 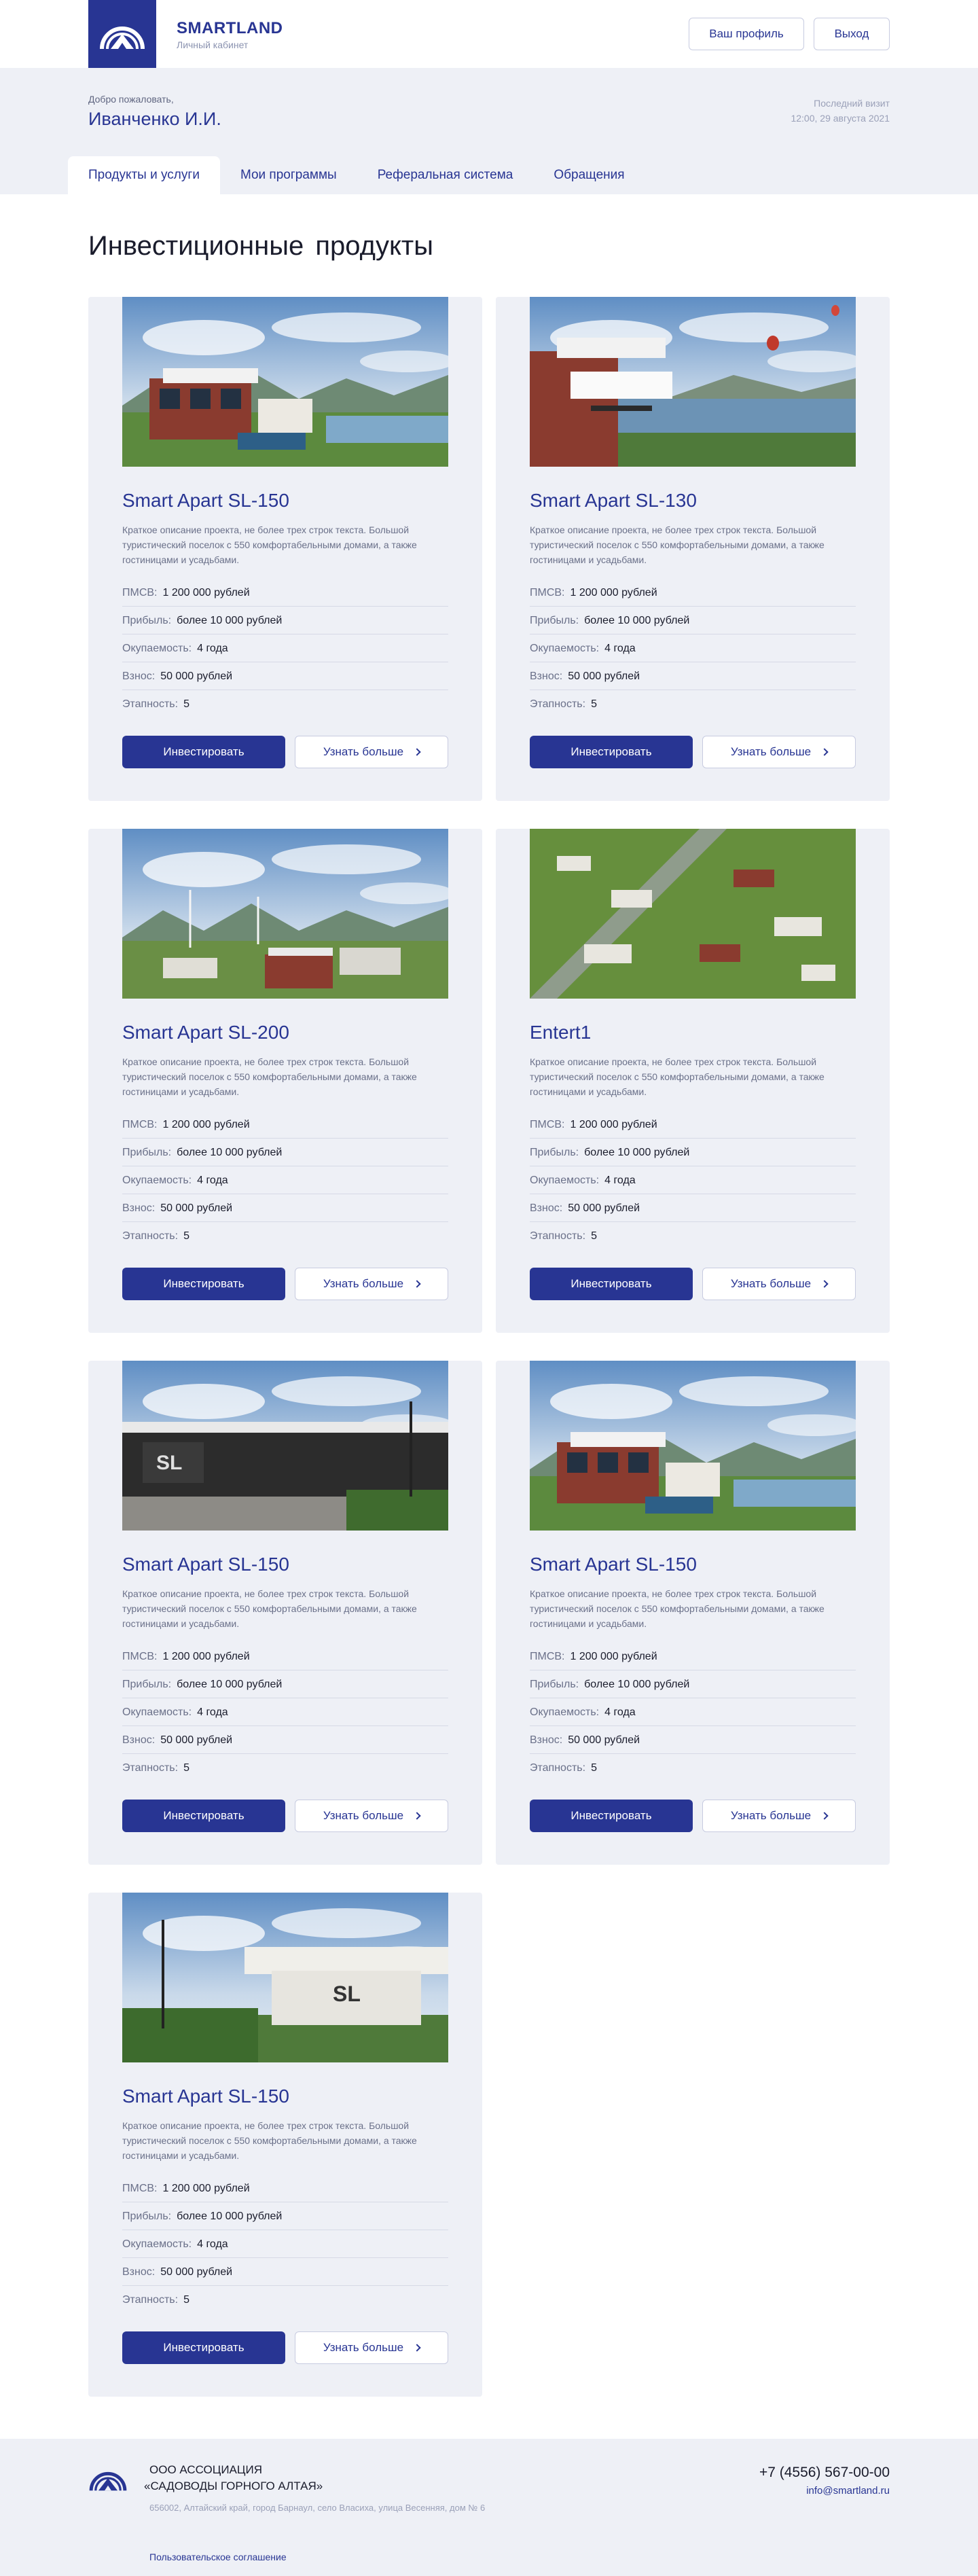 I want to click on tab-referral: Реферальная система, so click(x=445, y=175).